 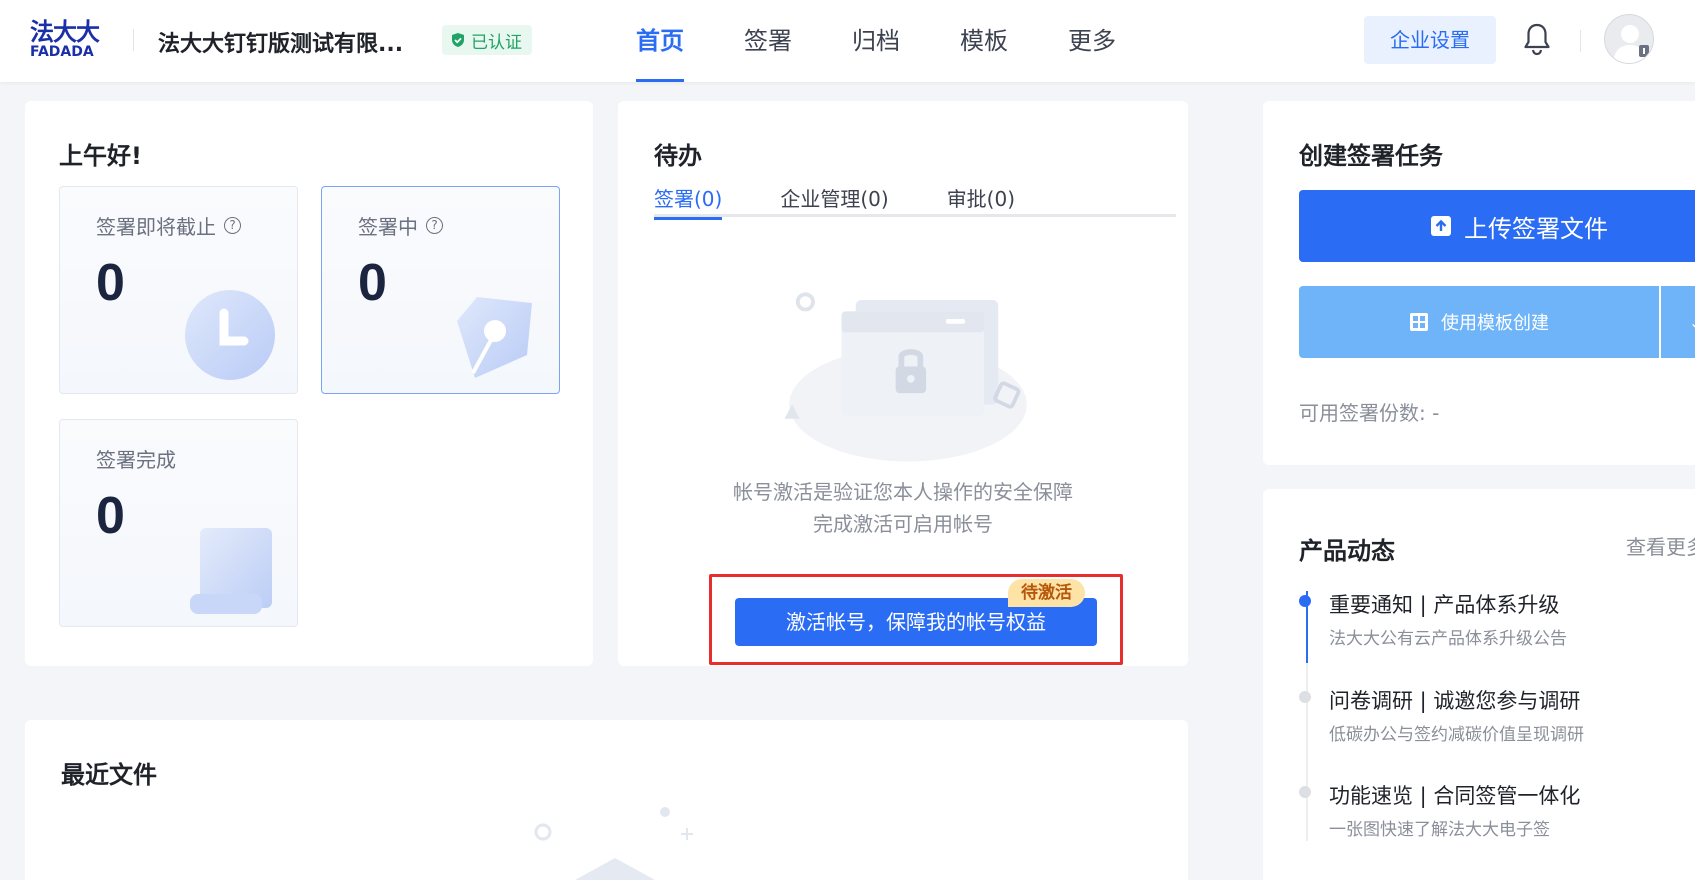 I want to click on template-create-button: 使用模板创建, so click(x=1479, y=322).